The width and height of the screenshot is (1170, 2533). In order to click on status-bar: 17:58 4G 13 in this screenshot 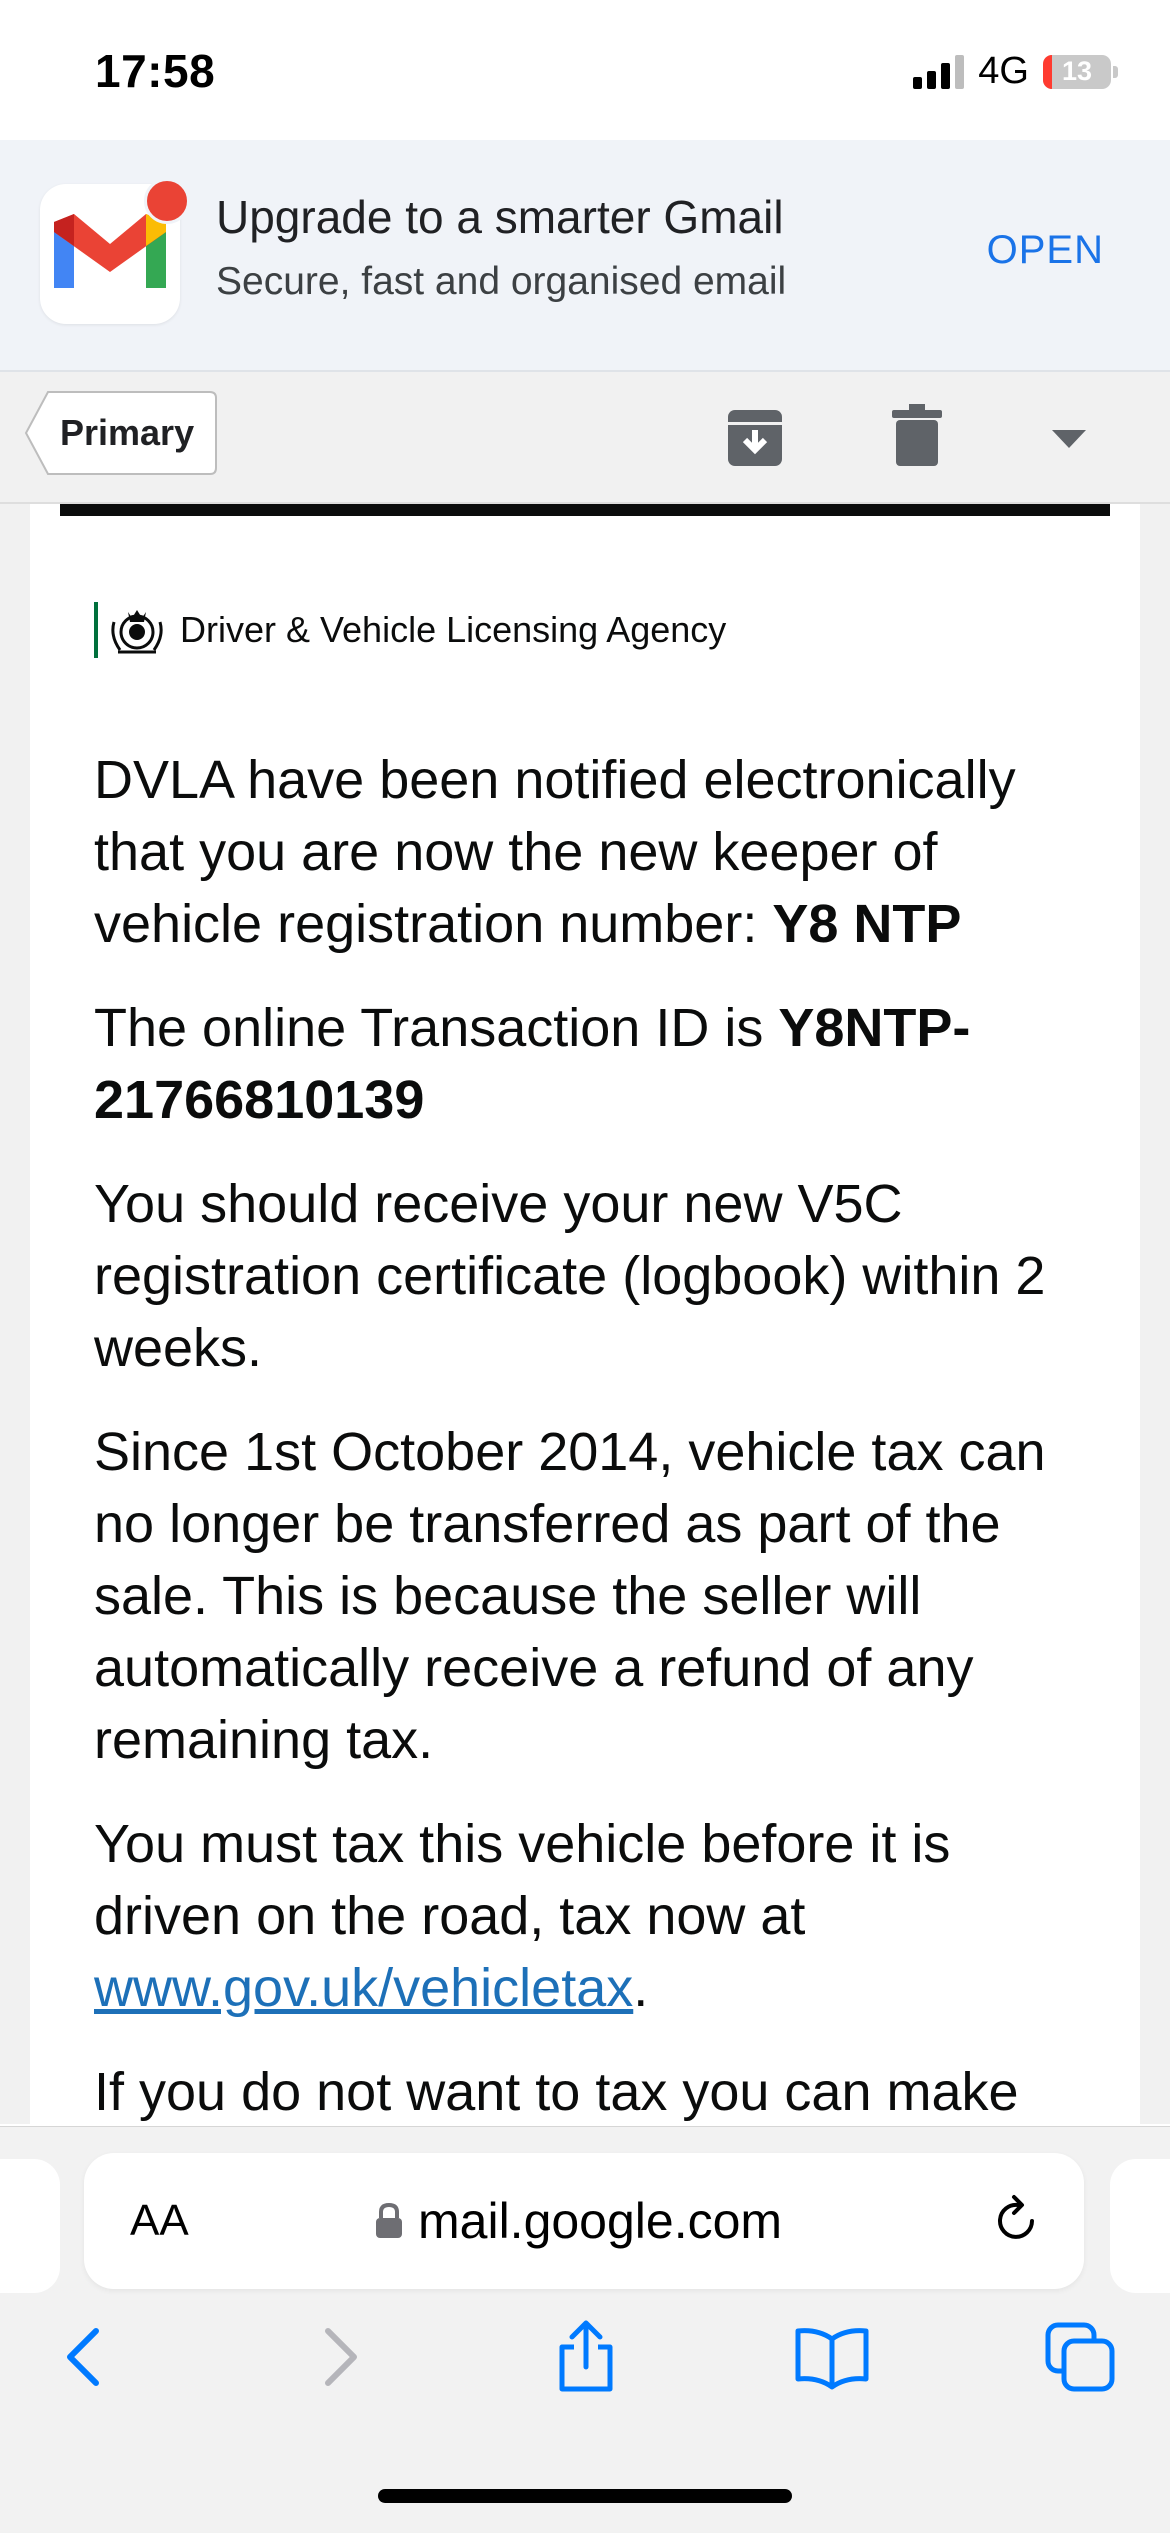, I will do `click(585, 70)`.